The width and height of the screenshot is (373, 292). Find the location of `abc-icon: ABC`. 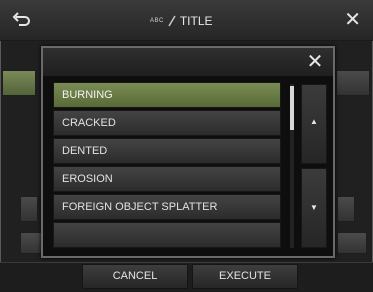

abc-icon: ABC is located at coordinates (157, 21).